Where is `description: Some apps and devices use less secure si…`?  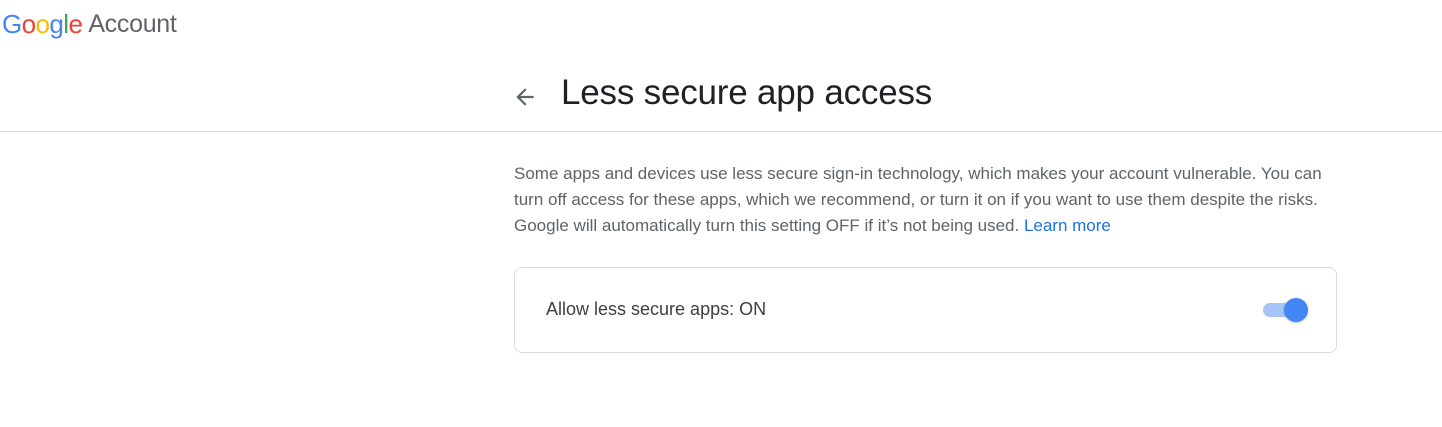
description: Some apps and devices use less secure si… is located at coordinates (934, 200).